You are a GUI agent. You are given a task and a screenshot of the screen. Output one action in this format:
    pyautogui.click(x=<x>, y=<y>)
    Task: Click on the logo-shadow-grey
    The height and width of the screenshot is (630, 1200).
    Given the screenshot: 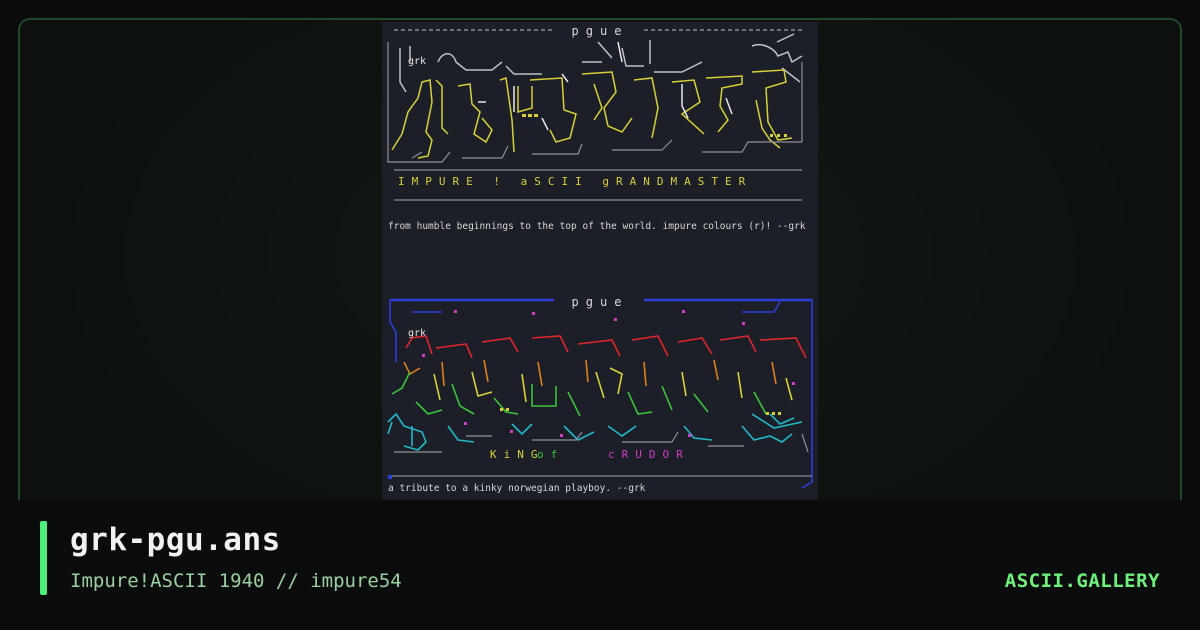 What is the action you would take?
    pyautogui.click(x=595, y=102)
    